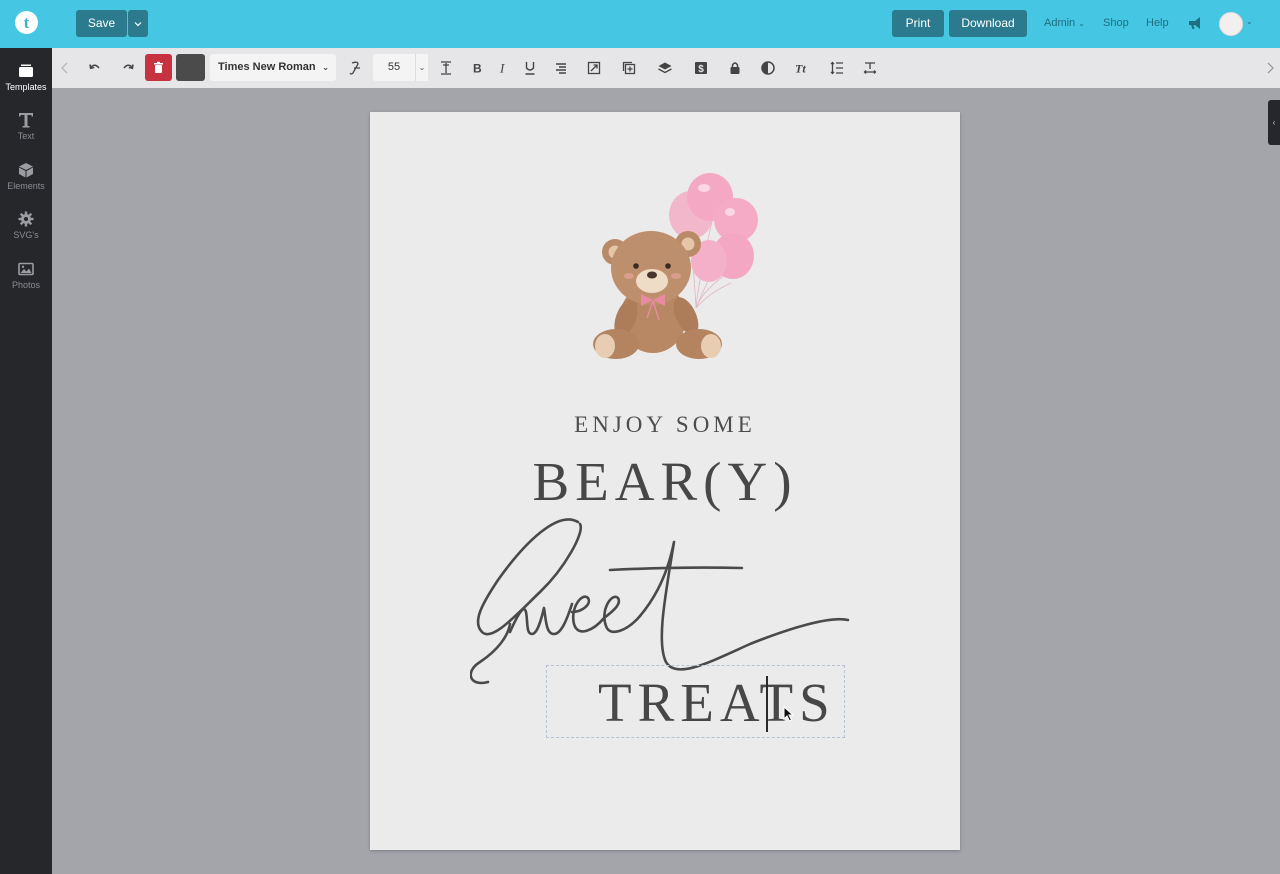 Image resolution: width=1280 pixels, height=874 pixels. What do you see at coordinates (65, 68) in the screenshot?
I see `scroll-left-icon` at bounding box center [65, 68].